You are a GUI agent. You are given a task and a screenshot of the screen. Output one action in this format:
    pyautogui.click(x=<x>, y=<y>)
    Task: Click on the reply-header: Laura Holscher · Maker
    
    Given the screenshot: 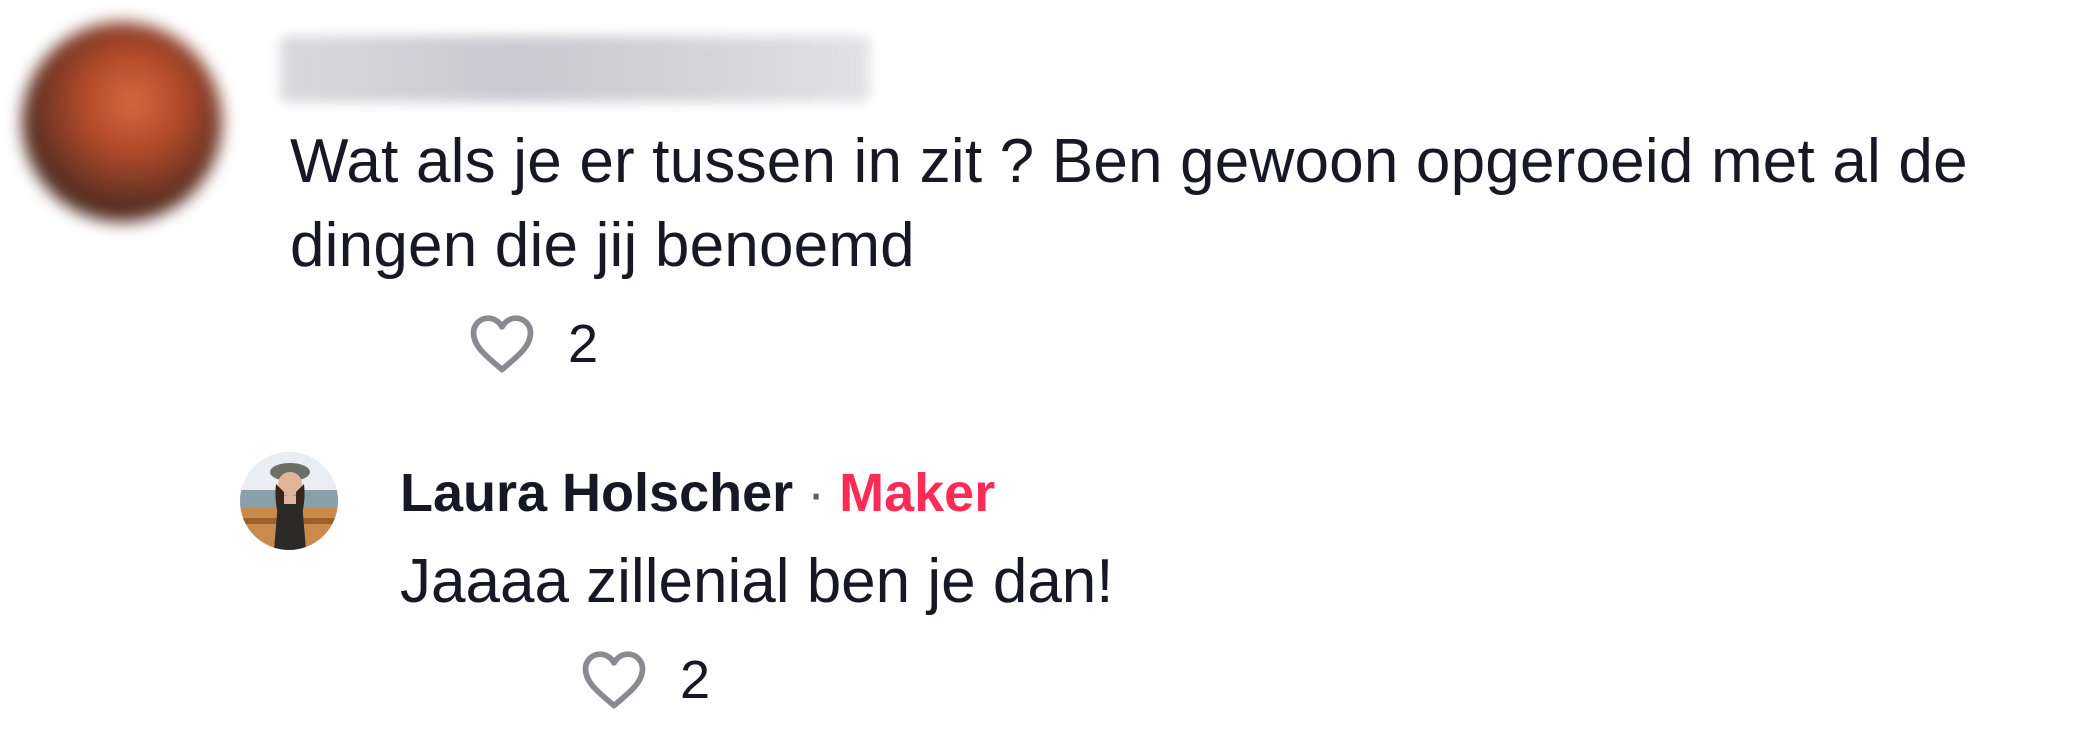 What is the action you would take?
    pyautogui.click(x=697, y=493)
    